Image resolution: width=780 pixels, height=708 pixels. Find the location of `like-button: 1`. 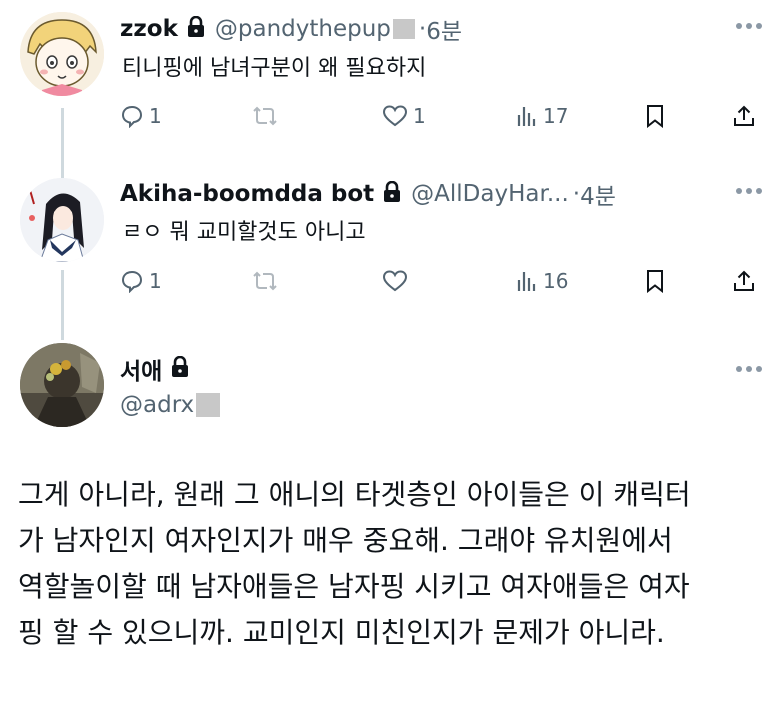

like-button: 1 is located at coordinates (404, 116).